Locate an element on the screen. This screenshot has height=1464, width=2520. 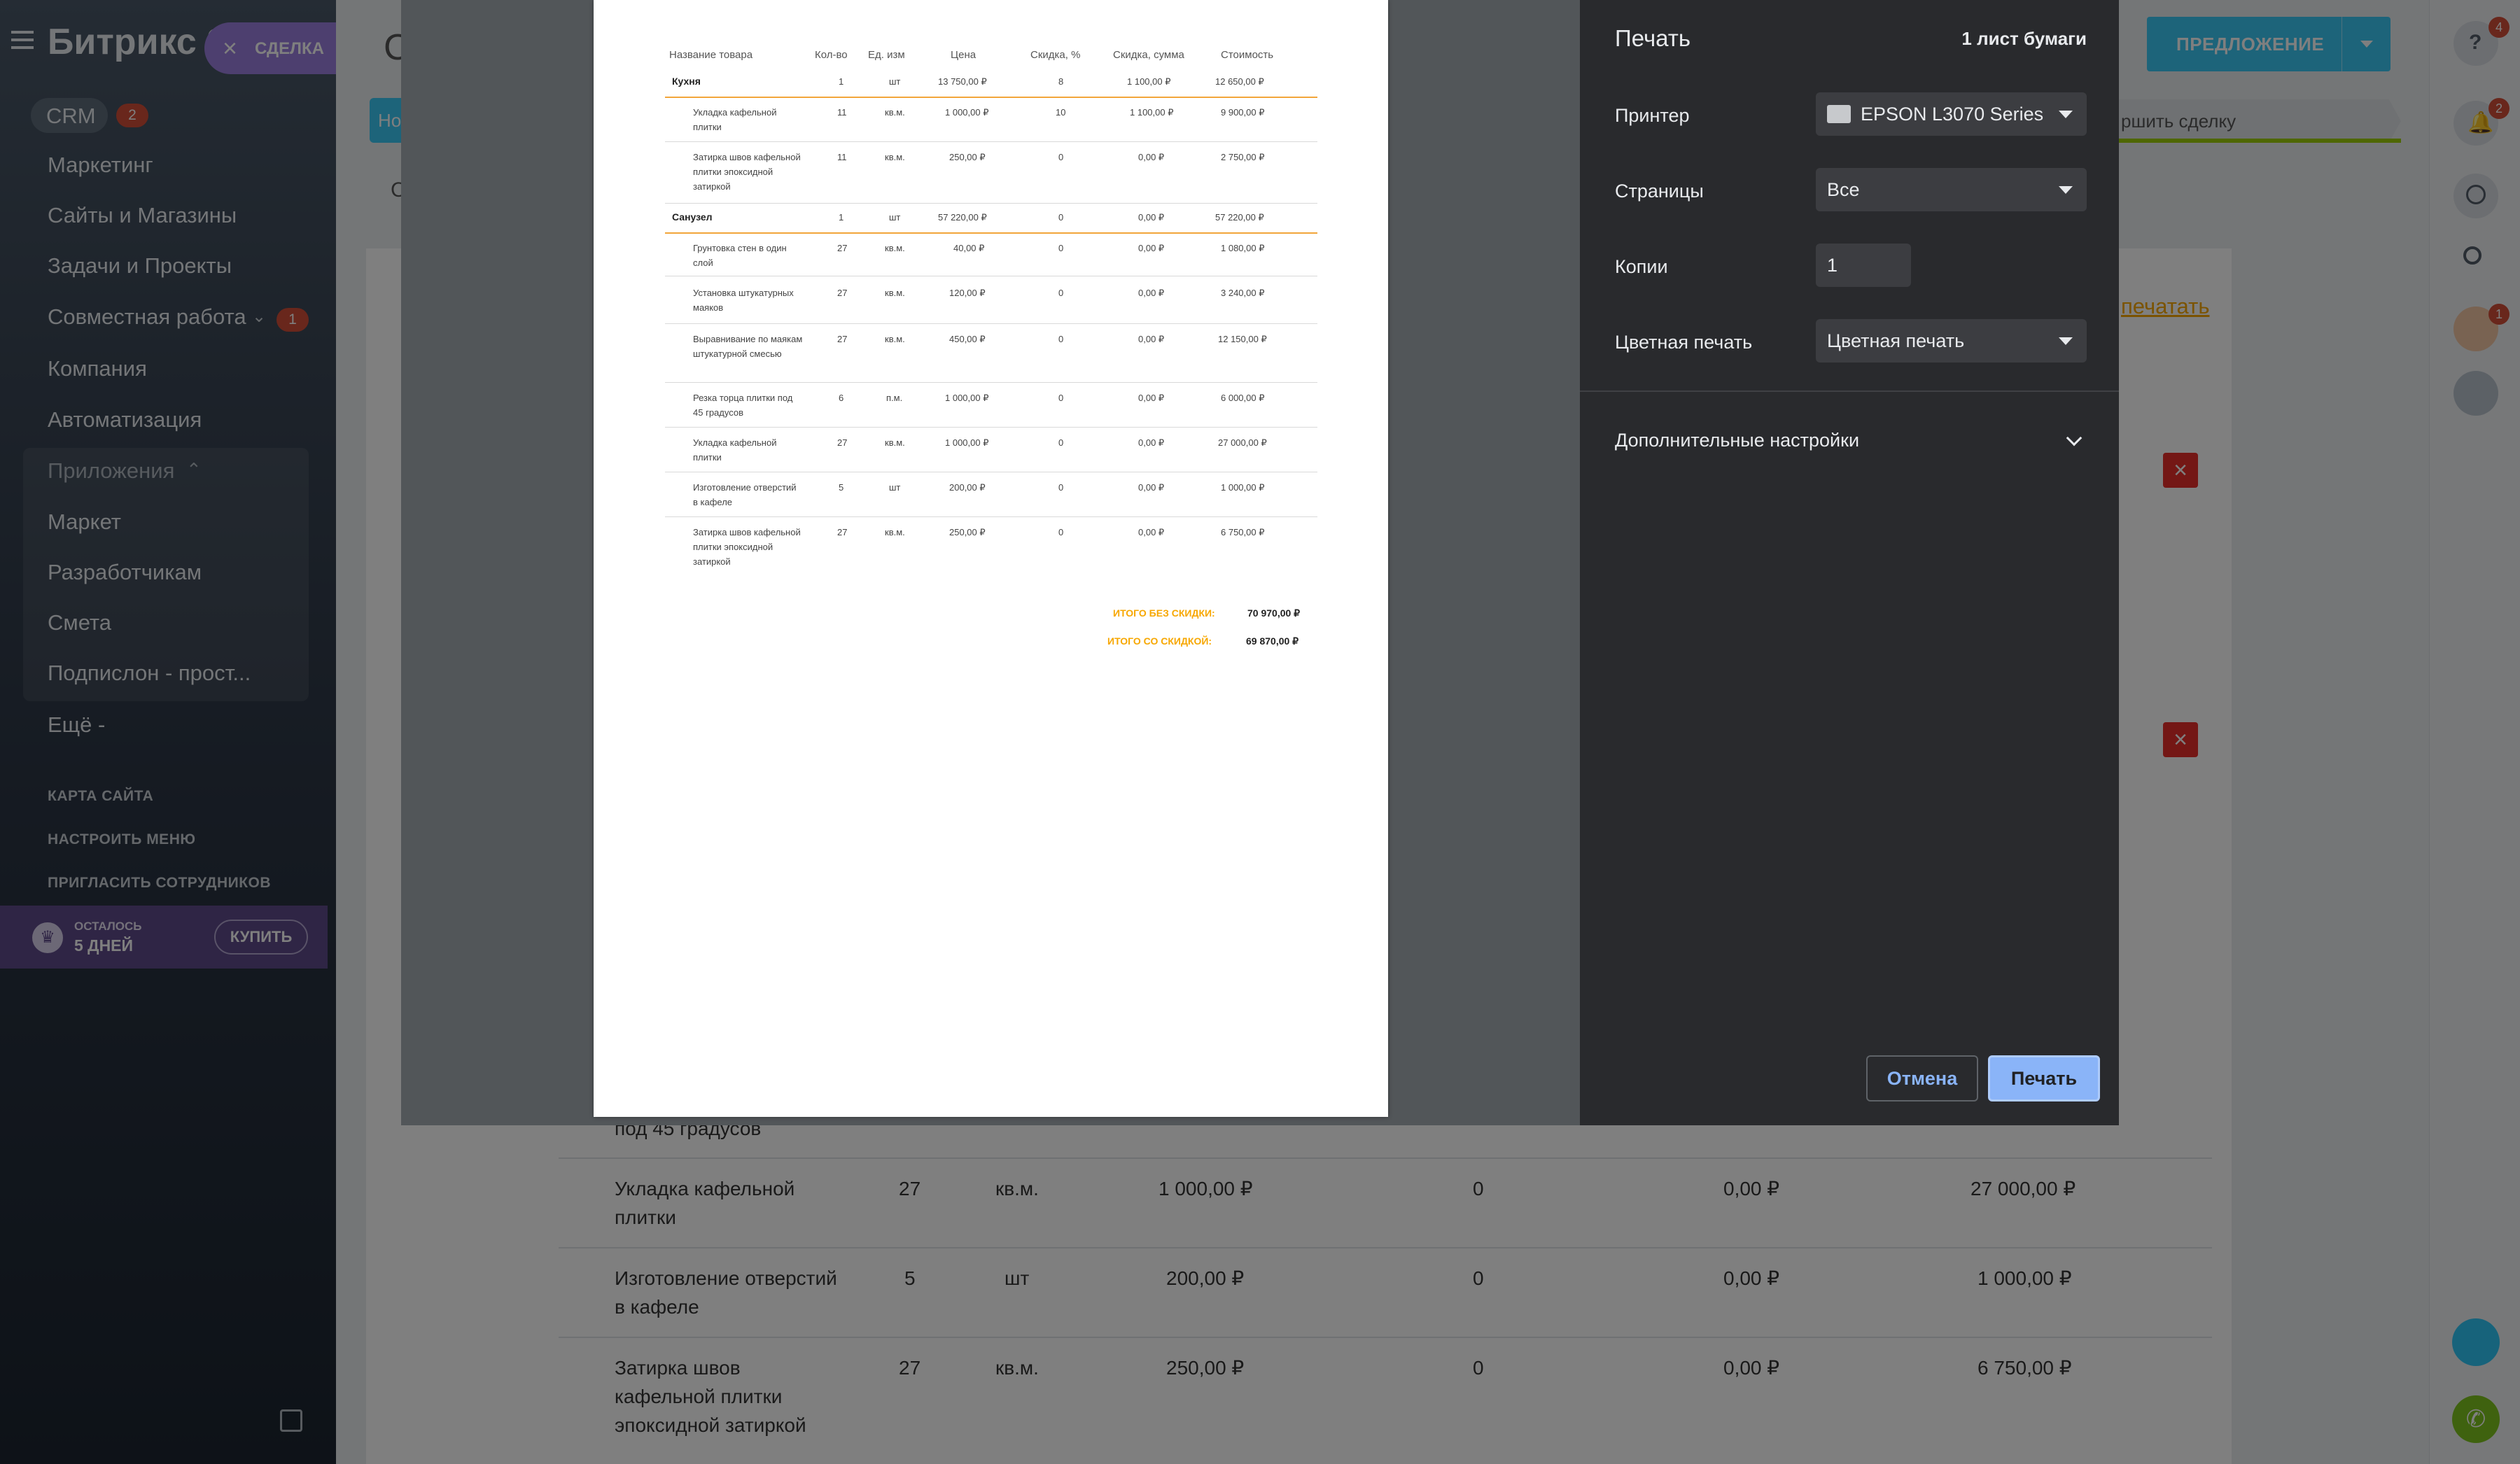
preview-col-total: Стоимость is located at coordinates (1247, 55).